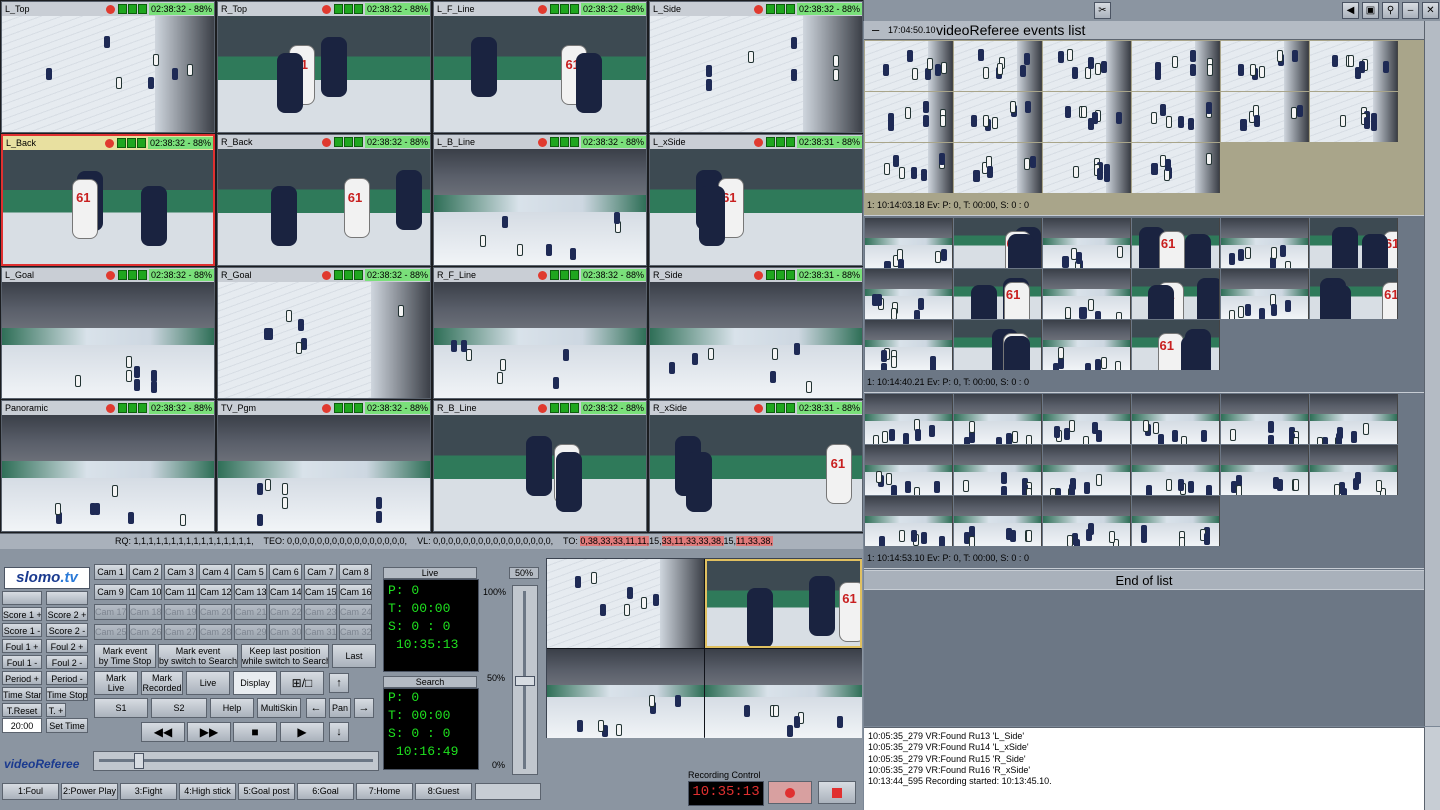 The height and width of the screenshot is (810, 1440). What do you see at coordinates (1430, 10) in the screenshot?
I see `close-icon: ✕` at bounding box center [1430, 10].